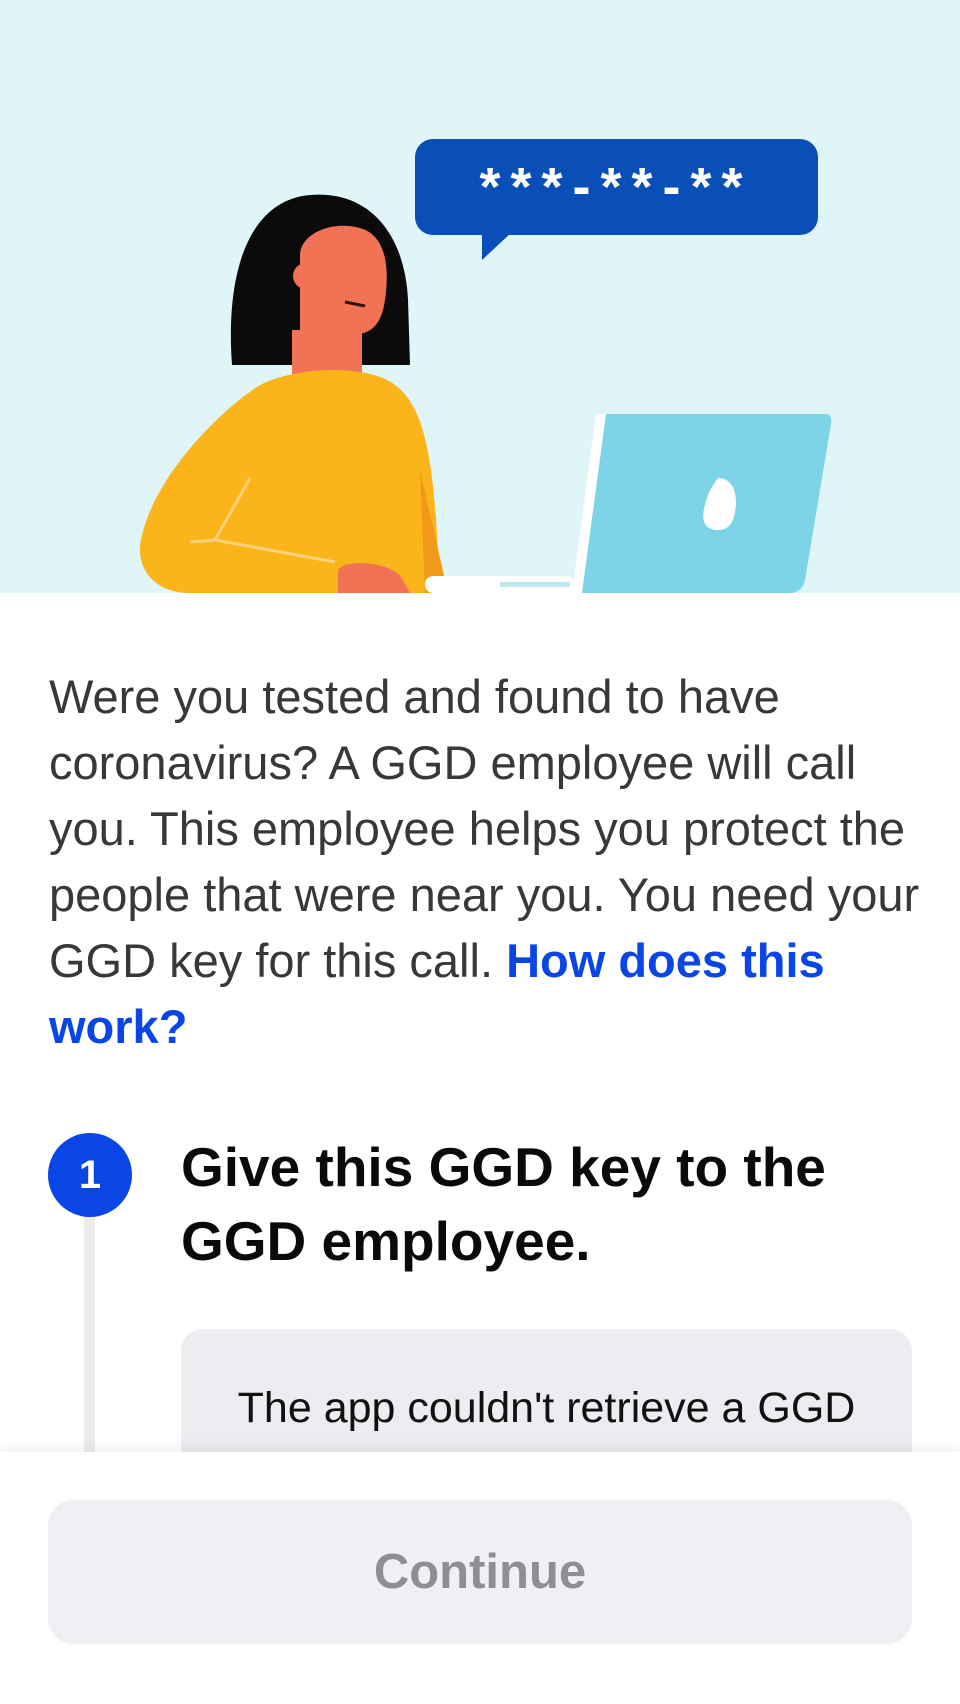  What do you see at coordinates (480, 1572) in the screenshot?
I see `continue-button: Continue` at bounding box center [480, 1572].